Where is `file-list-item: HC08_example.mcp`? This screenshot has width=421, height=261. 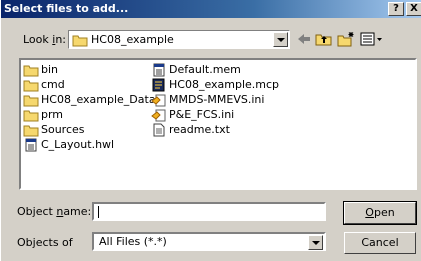
file-list-item: HC08_example.mcp is located at coordinates (215, 84).